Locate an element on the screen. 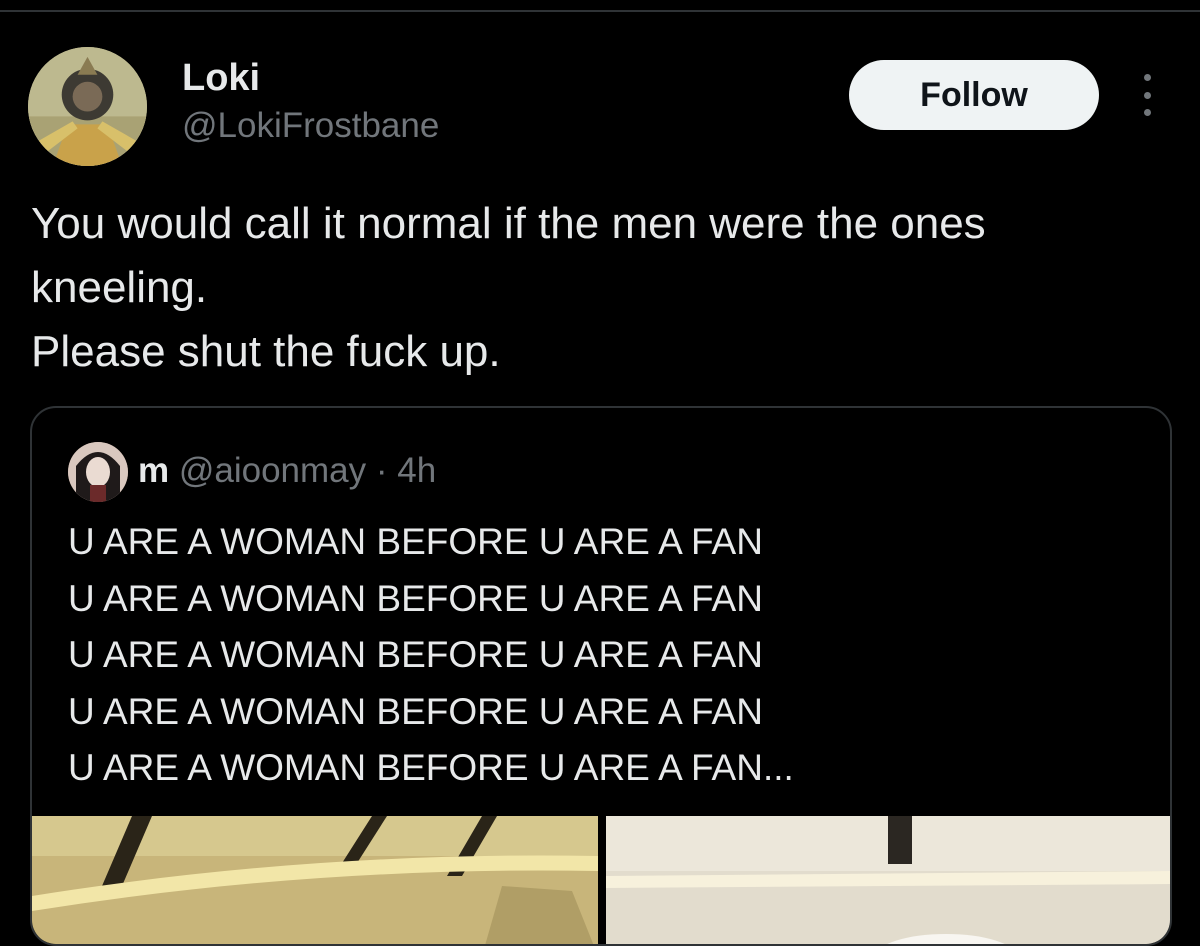  author-avatar is located at coordinates (87, 106).